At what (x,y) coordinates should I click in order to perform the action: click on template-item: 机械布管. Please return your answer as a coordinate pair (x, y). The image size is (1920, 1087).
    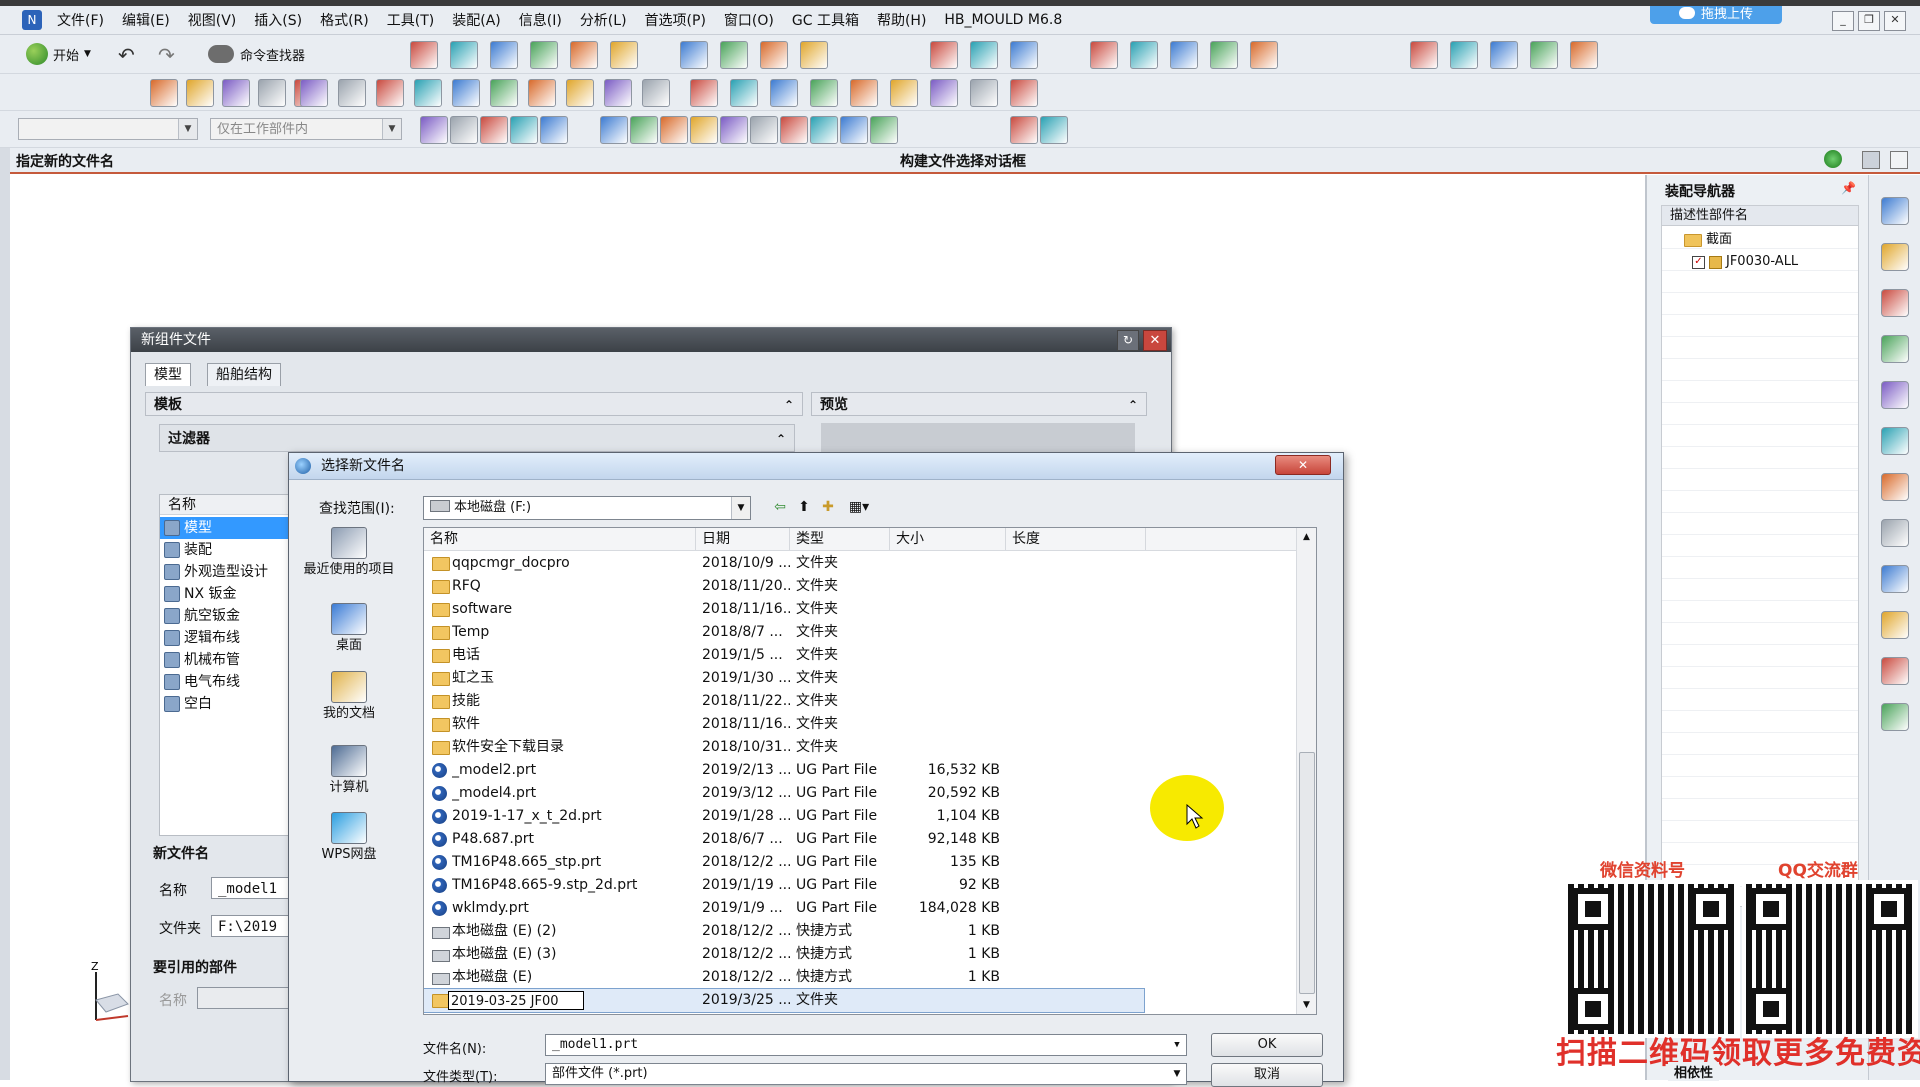
    Looking at the image, I should click on (225, 660).